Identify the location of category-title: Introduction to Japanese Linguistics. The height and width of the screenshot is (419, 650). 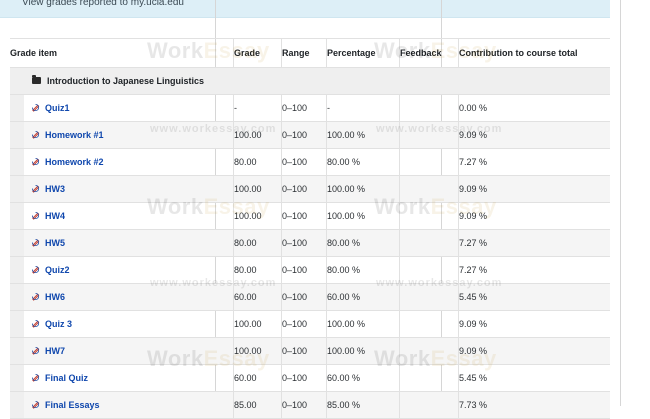
(126, 81).